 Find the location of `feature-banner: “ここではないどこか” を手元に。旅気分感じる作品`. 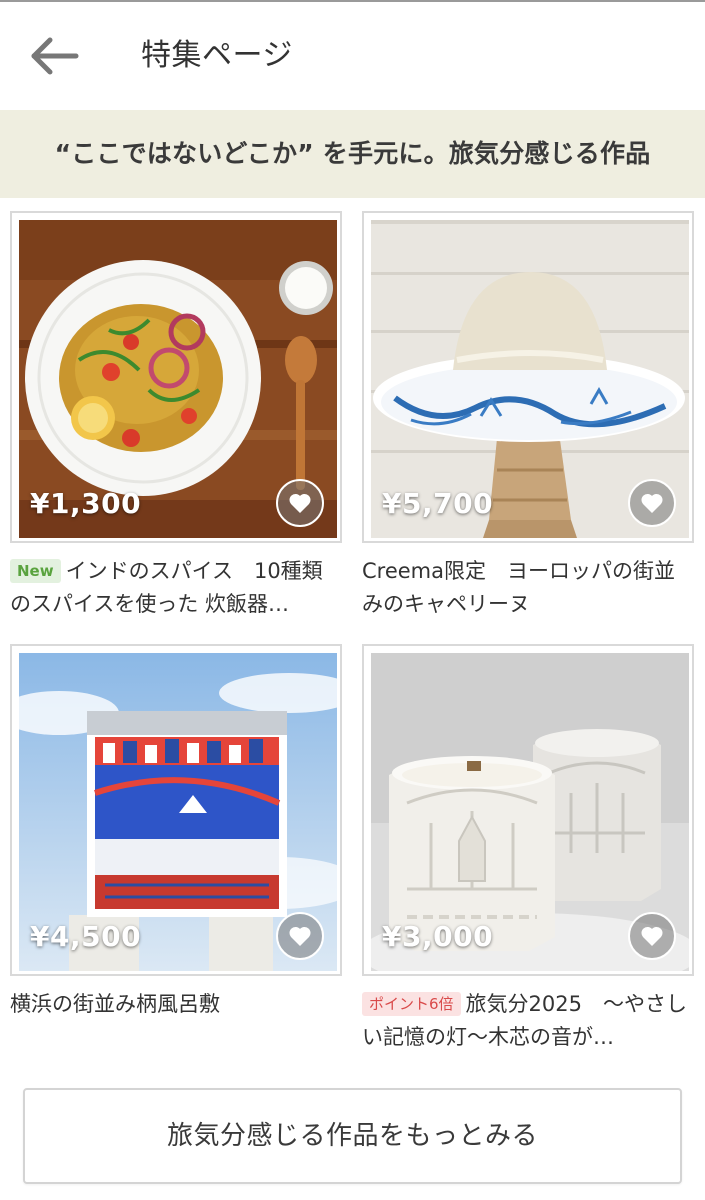

feature-banner: “ここではないどこか” を手元に。旅気分感じる作品 is located at coordinates (352, 154).